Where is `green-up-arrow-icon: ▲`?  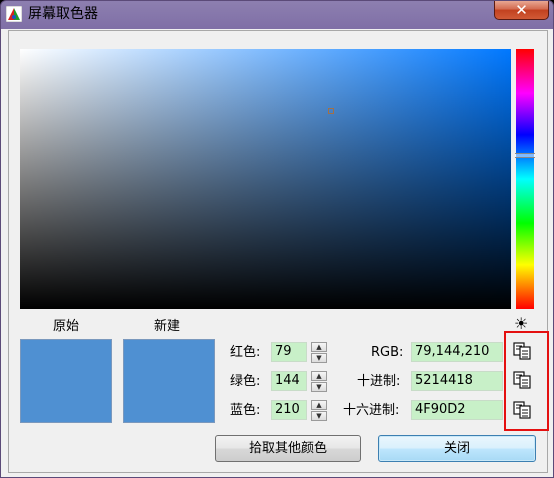
green-up-arrow-icon: ▲ is located at coordinates (319, 376).